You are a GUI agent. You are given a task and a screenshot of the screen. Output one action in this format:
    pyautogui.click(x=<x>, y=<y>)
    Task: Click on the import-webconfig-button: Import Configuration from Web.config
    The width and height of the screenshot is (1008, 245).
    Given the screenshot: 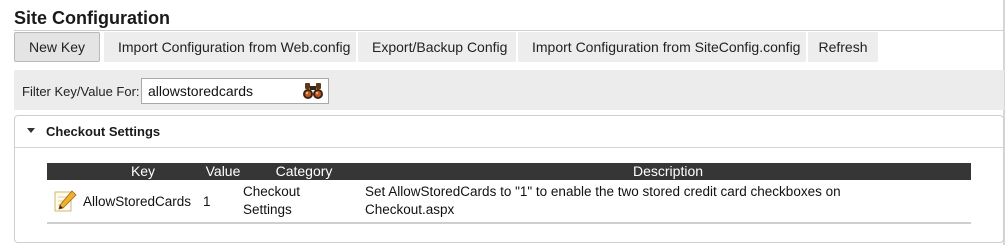 What is the action you would take?
    pyautogui.click(x=231, y=47)
    